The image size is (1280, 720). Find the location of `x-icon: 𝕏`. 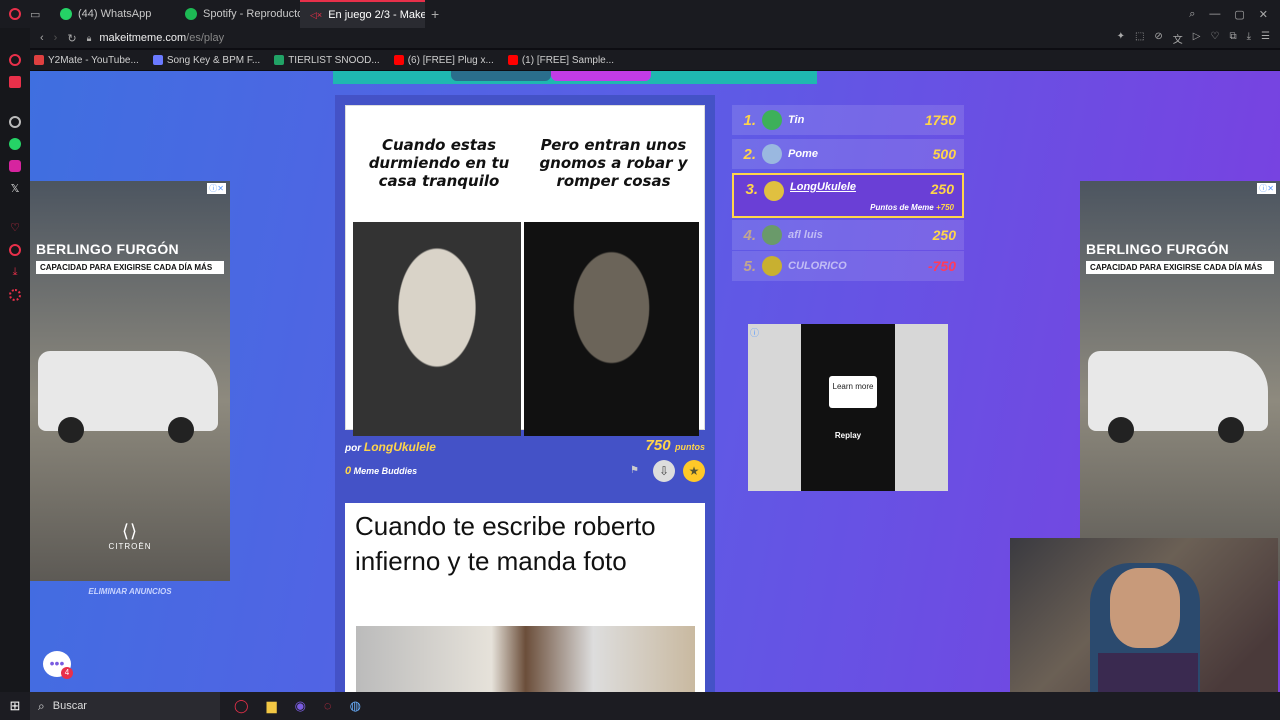

x-icon: 𝕏 is located at coordinates (15, 188).